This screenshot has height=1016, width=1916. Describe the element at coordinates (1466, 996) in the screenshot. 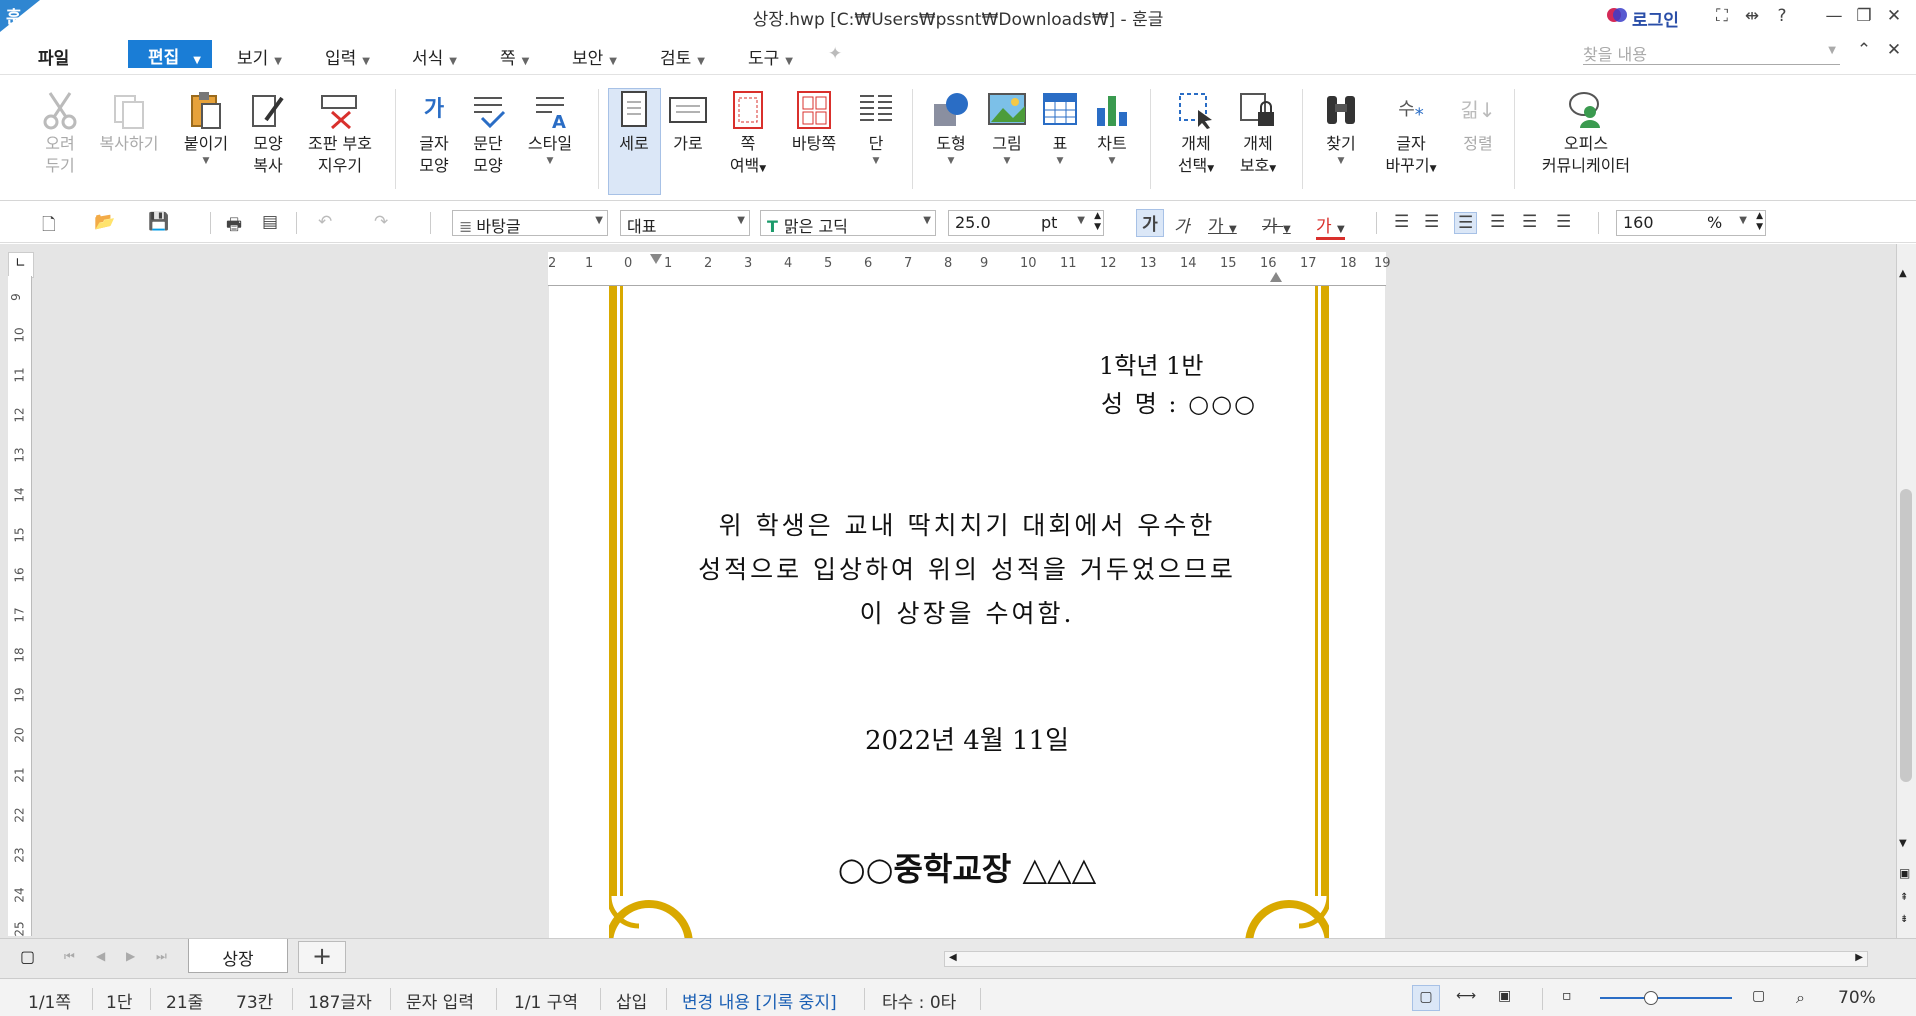

I see `width-fit-icon: ⟷` at that location.